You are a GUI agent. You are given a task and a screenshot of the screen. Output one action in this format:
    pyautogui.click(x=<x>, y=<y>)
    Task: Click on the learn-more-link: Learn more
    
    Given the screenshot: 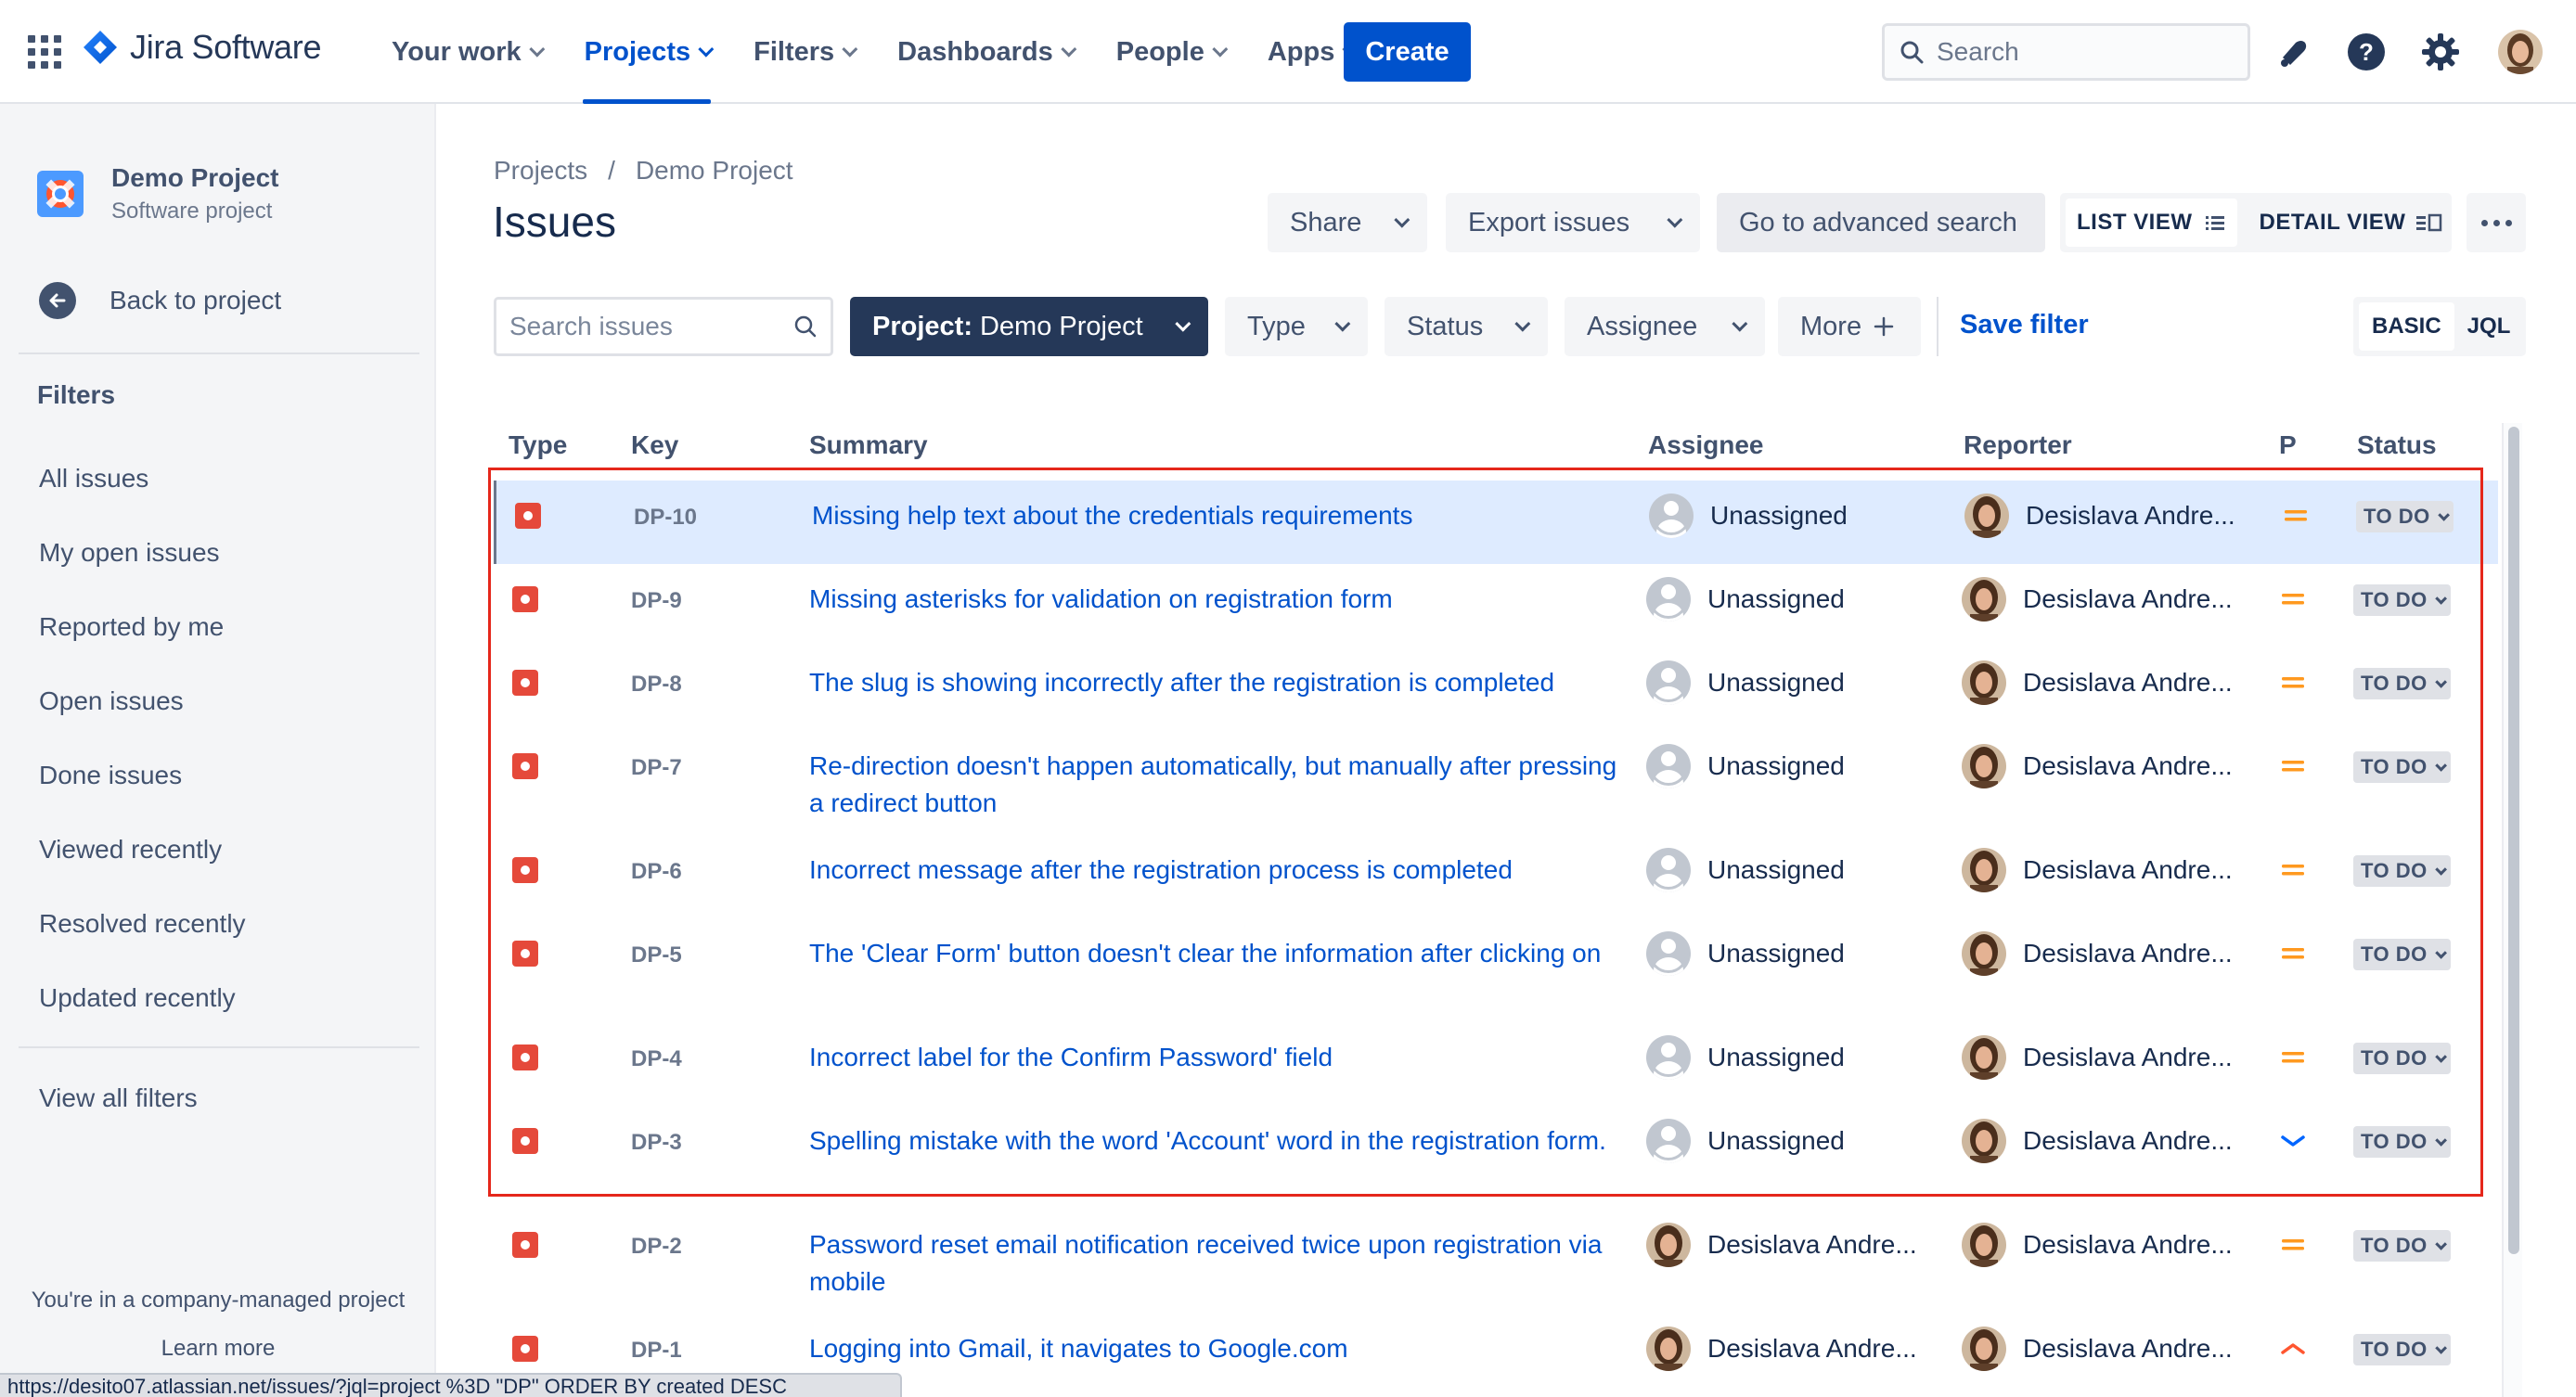 What is the action you would take?
    pyautogui.click(x=218, y=1349)
    